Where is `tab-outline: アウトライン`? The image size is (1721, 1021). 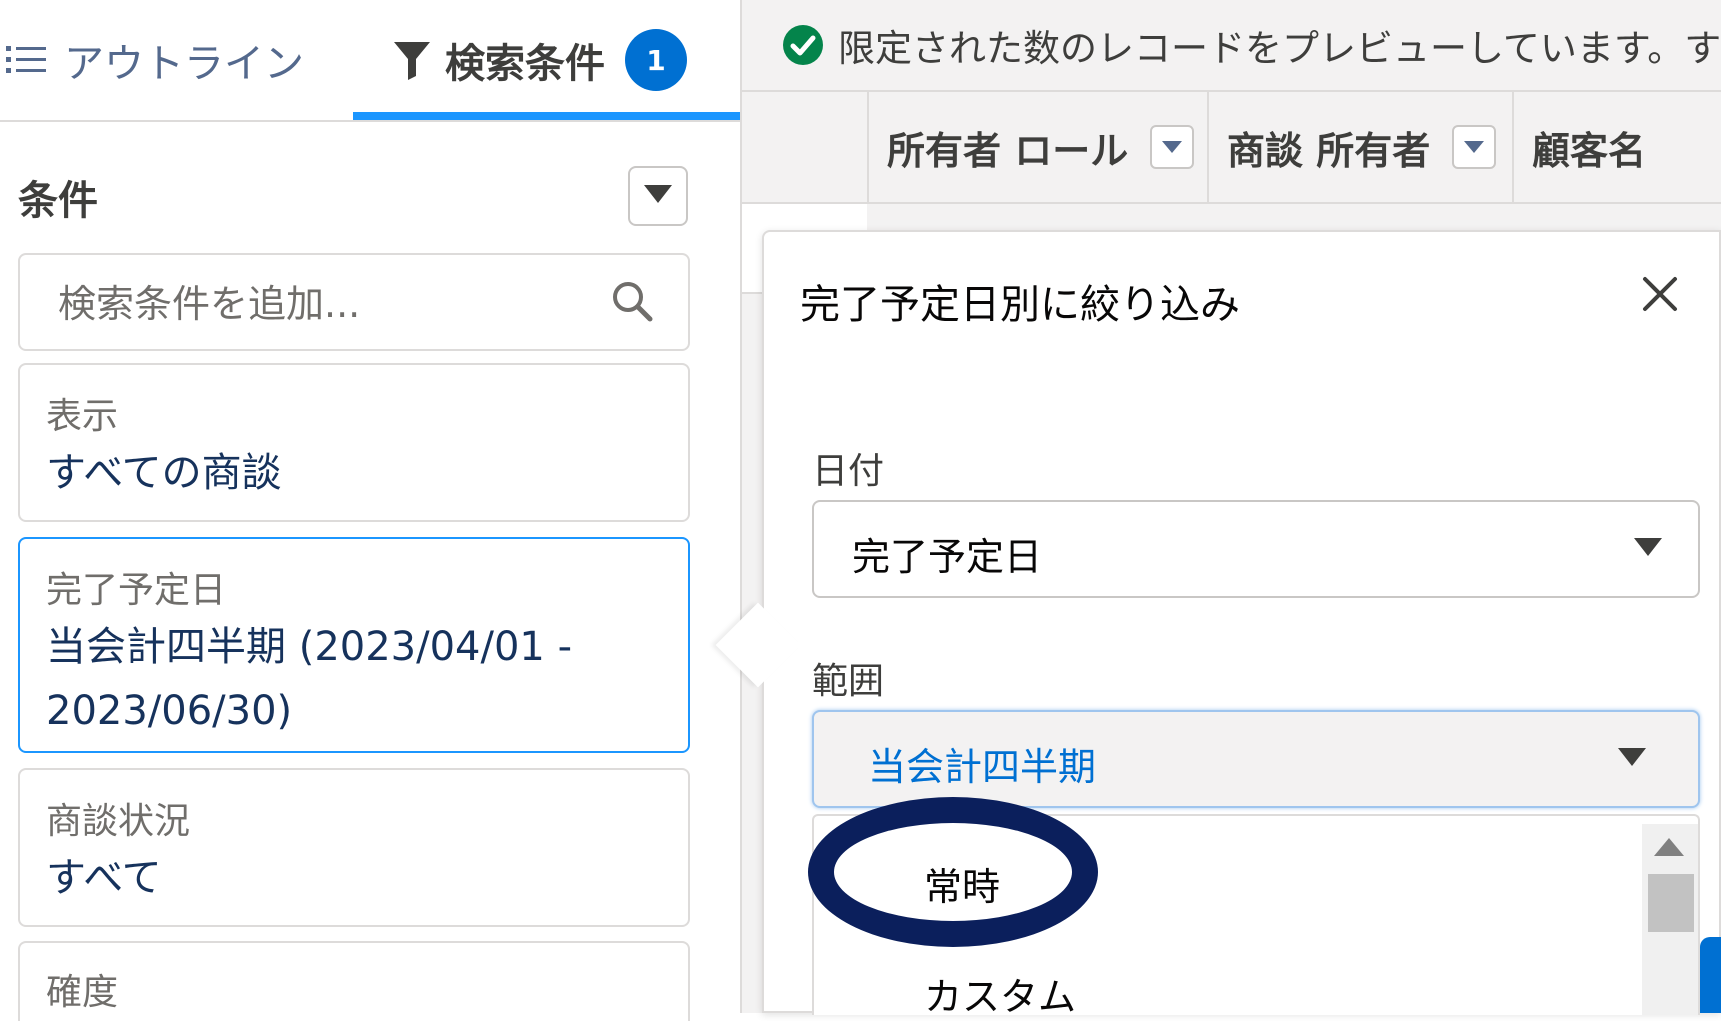 tab-outline: アウトライン is located at coordinates (152, 60).